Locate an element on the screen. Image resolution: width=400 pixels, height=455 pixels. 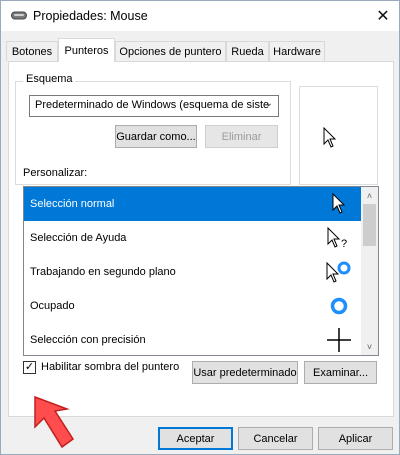
customize-label: Personalizar: is located at coordinates (55, 173).